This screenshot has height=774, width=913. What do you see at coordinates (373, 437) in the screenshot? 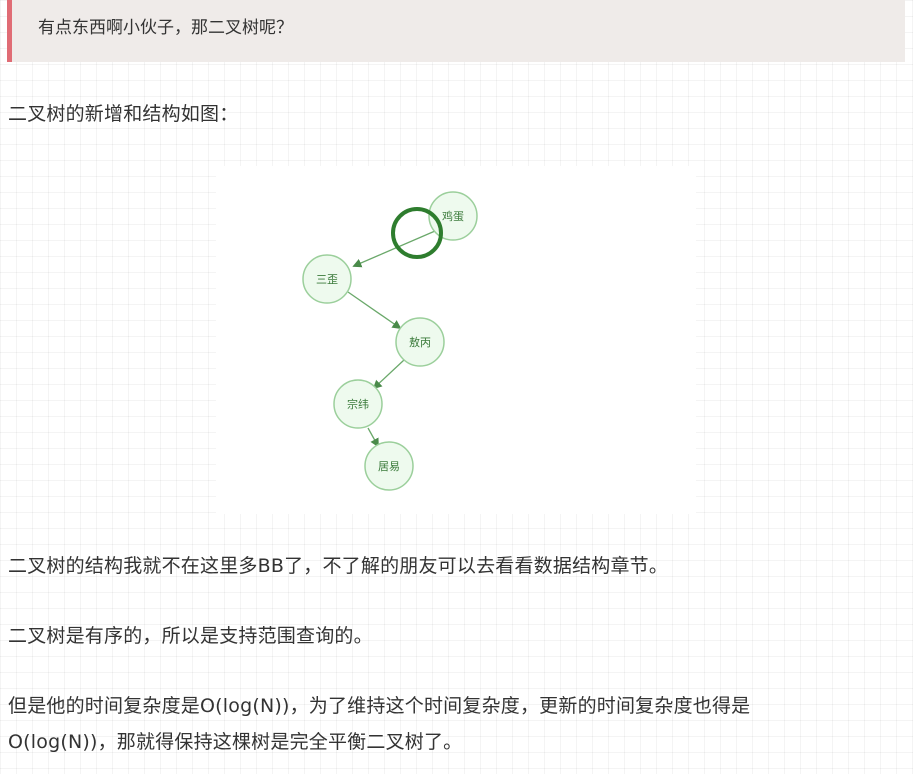
I see `tree-edge-zongwei-juyi` at bounding box center [373, 437].